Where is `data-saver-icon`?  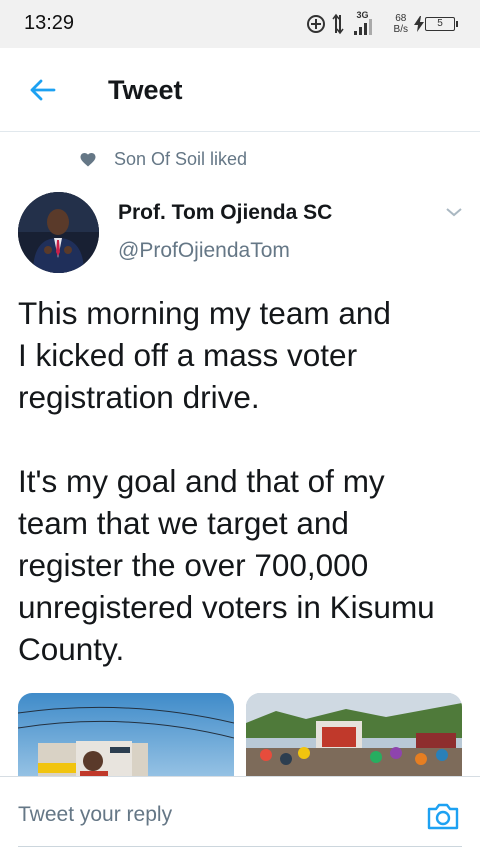
data-saver-icon is located at coordinates (316, 24).